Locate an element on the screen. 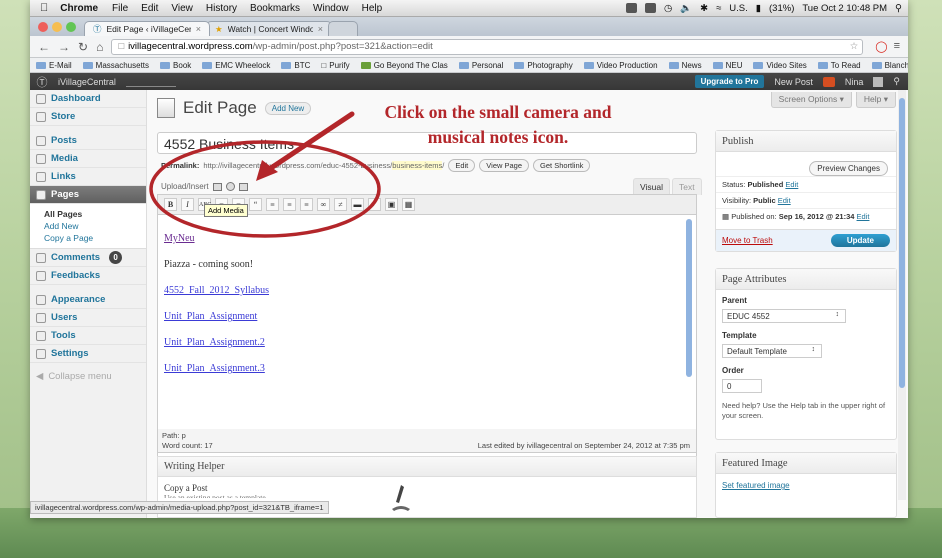 This screenshot has width=942, height=558. fullscreen-button: ▣ is located at coordinates (391, 204).